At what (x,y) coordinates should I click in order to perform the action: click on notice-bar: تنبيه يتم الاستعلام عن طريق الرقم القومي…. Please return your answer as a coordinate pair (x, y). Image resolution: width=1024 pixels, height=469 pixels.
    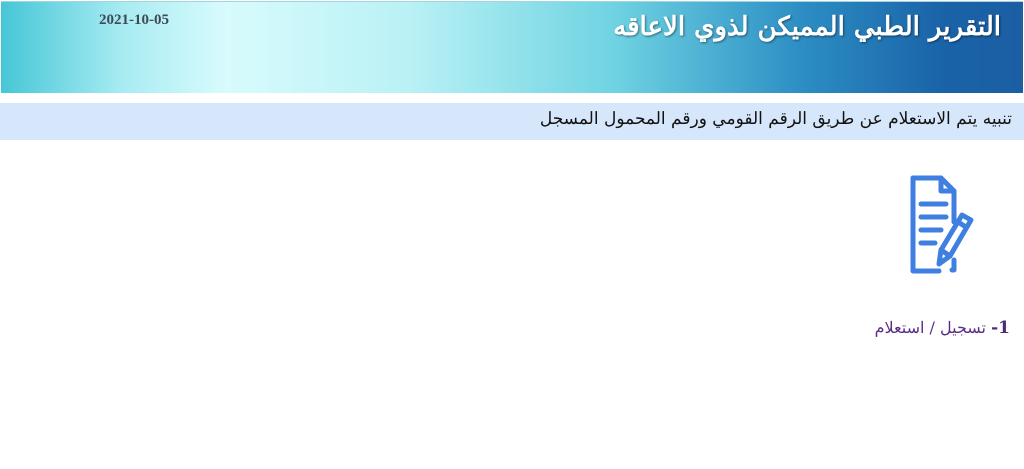
    Looking at the image, I should click on (512, 121).